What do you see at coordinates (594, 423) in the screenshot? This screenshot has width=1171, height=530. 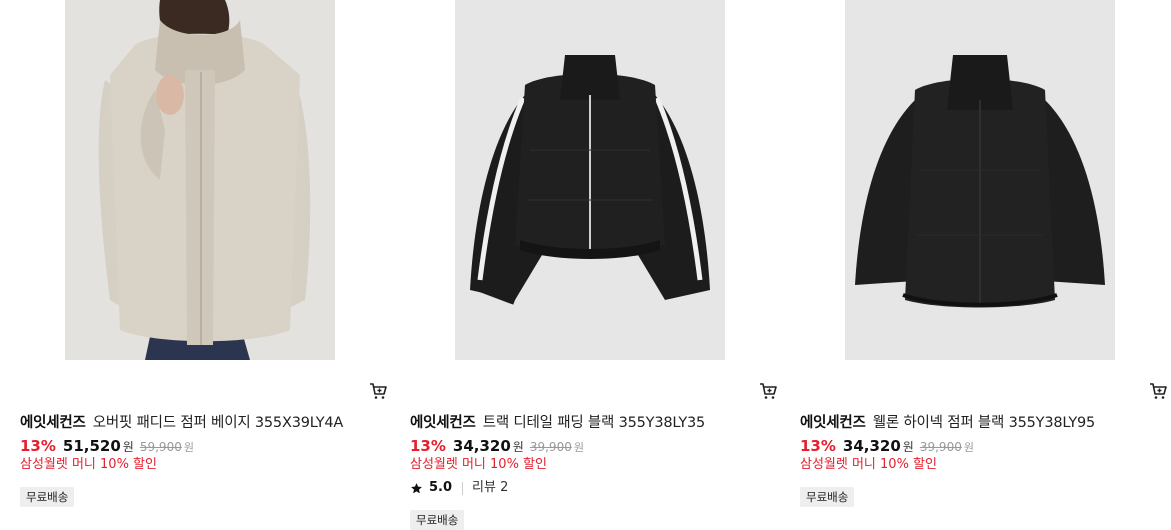 I see `product-name: 트랙 디테일 패딩 블랙 355Y38LY35` at bounding box center [594, 423].